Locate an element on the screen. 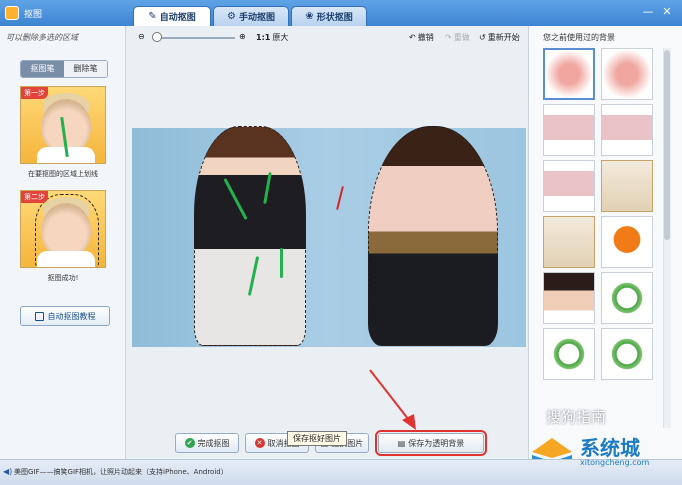 This screenshot has width=682, height=485. eraser-pen-button: 删除笔 is located at coordinates (85, 69).